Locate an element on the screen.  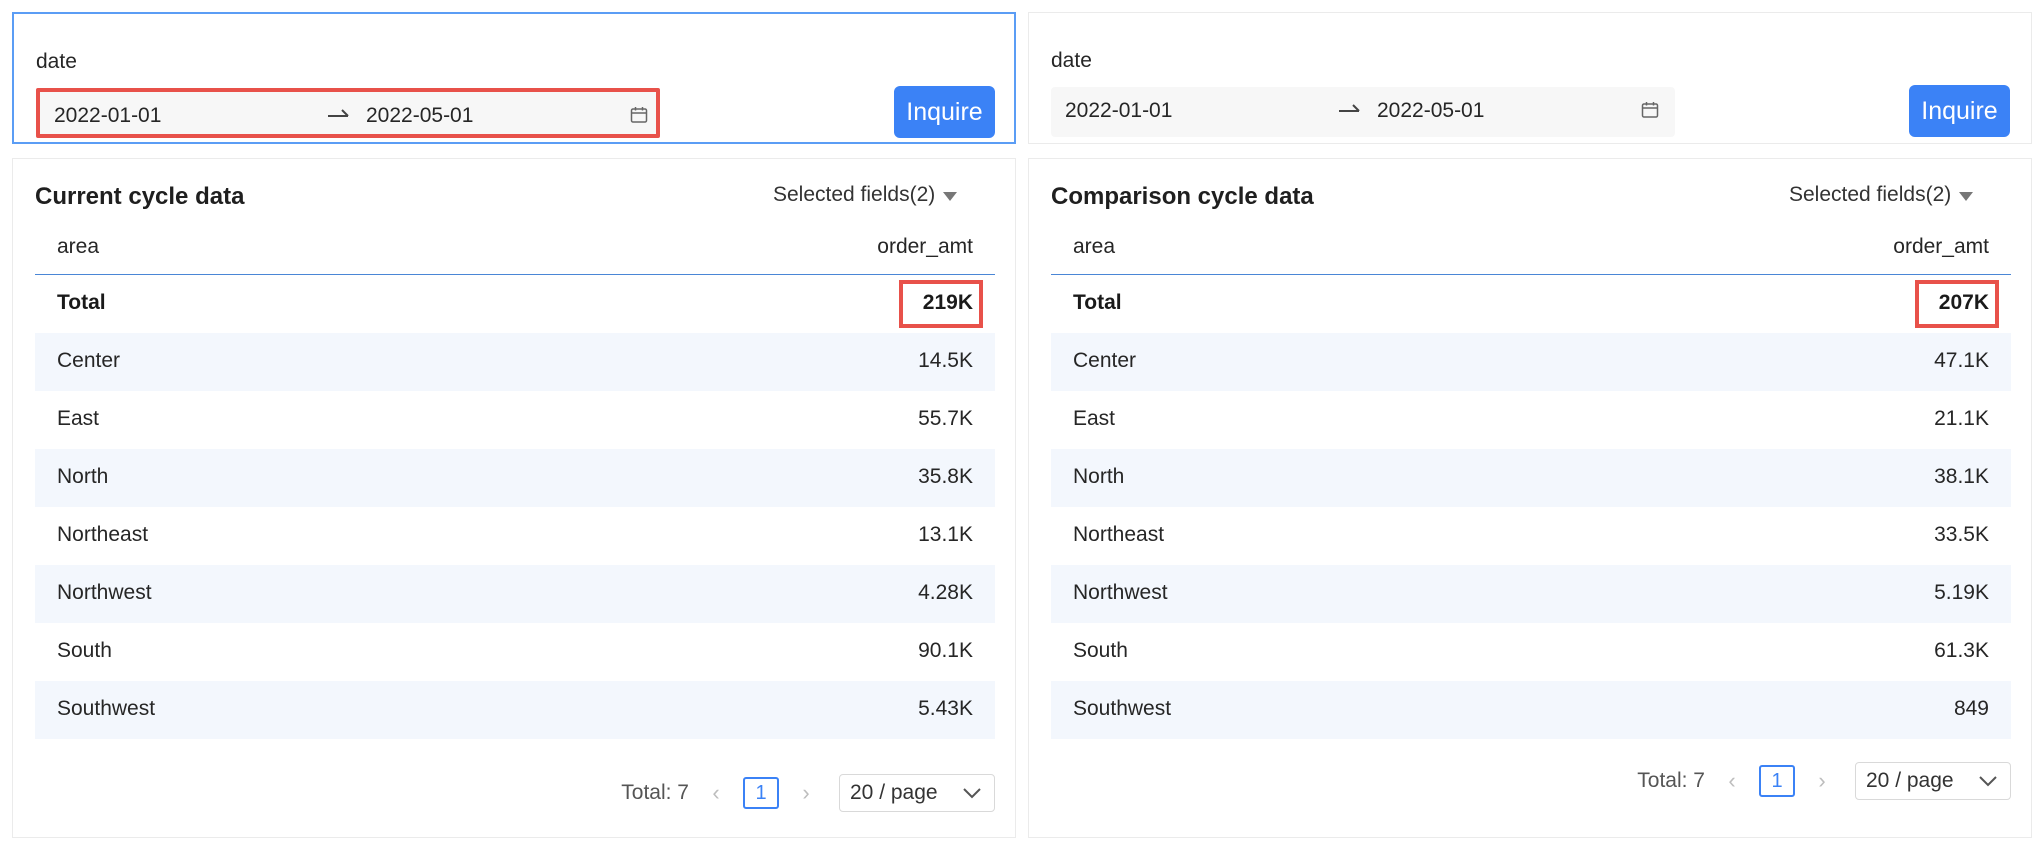
cell-order-amt: 47.1K is located at coordinates (1961, 360).